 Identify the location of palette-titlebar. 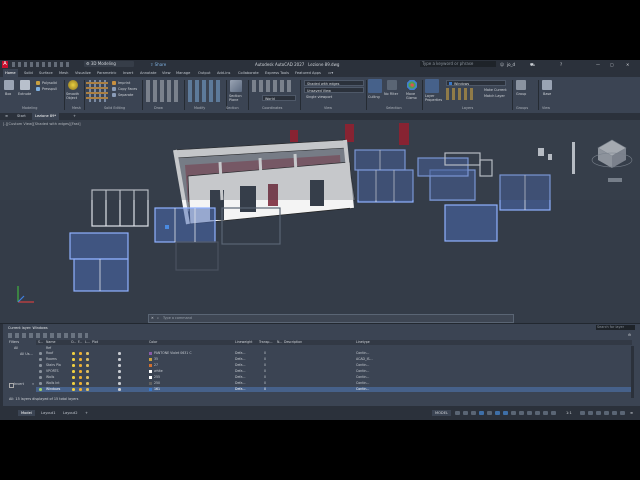
(1, 365).